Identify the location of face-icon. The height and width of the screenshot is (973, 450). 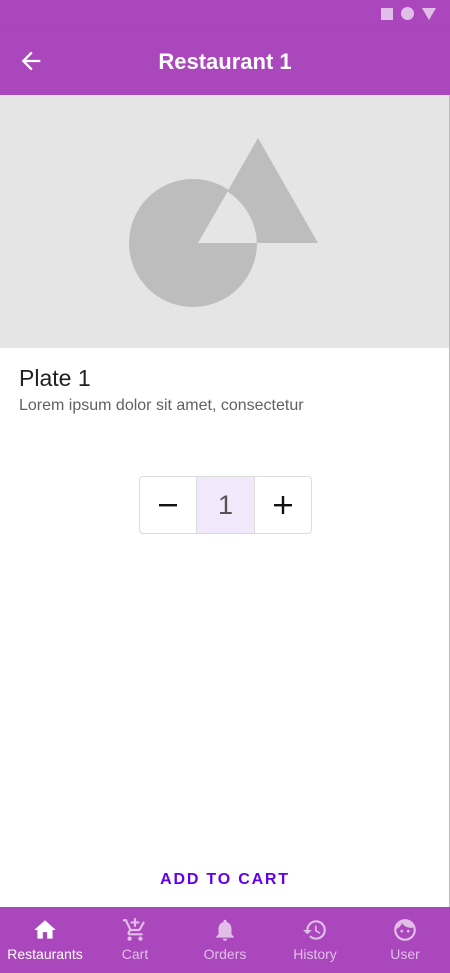
(405, 930).